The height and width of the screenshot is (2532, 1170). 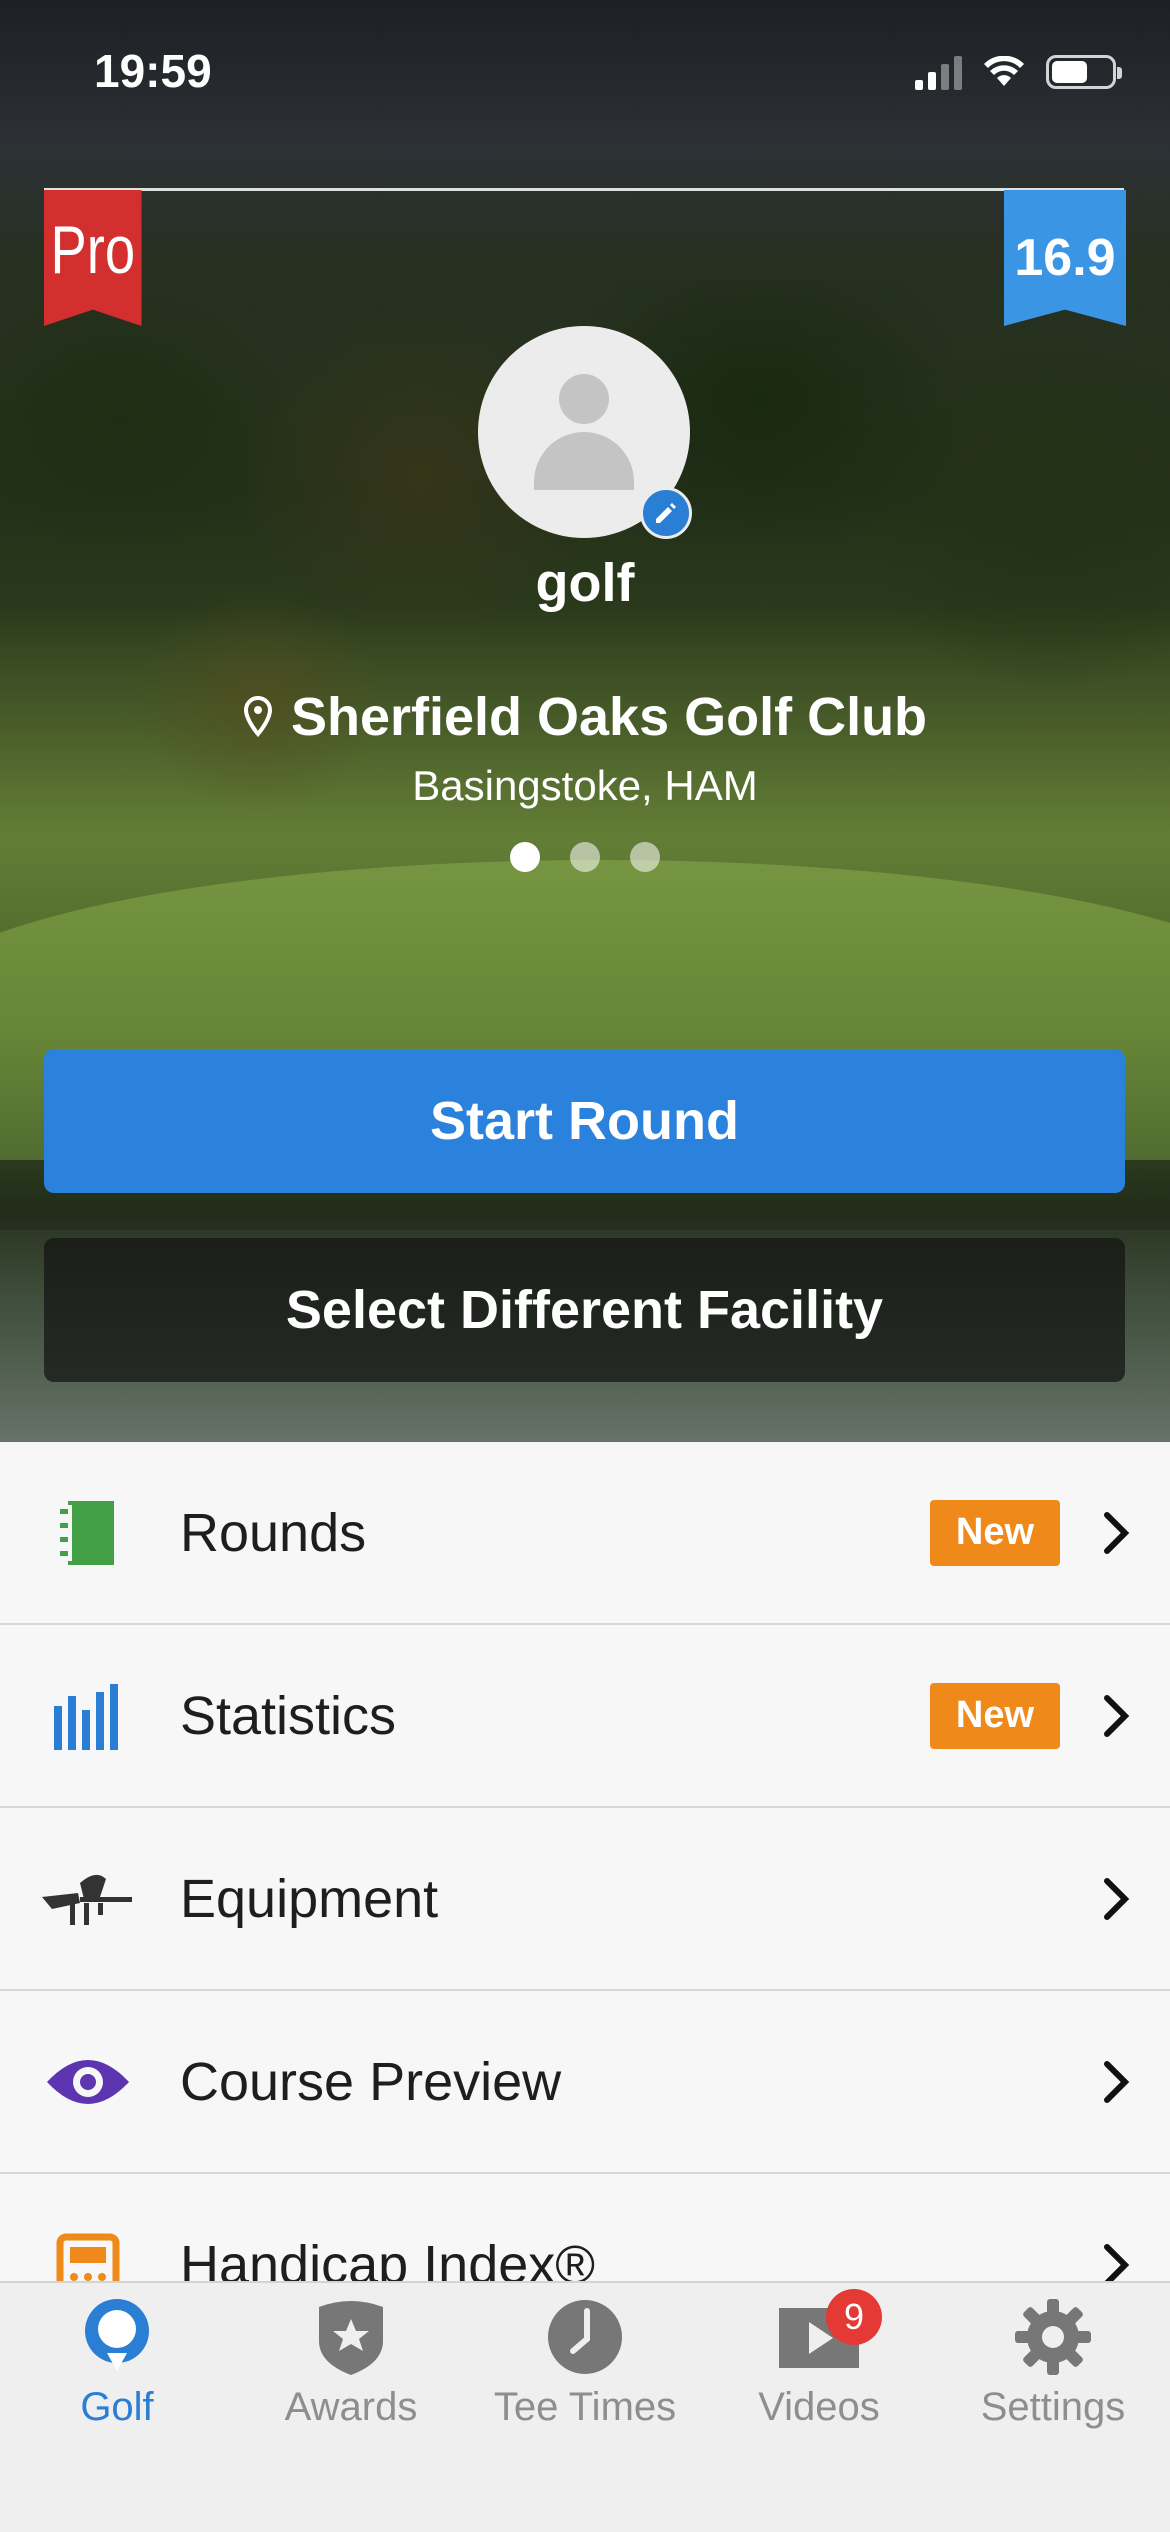 What do you see at coordinates (117, 2337) in the screenshot?
I see `golf-ball-tee-icon` at bounding box center [117, 2337].